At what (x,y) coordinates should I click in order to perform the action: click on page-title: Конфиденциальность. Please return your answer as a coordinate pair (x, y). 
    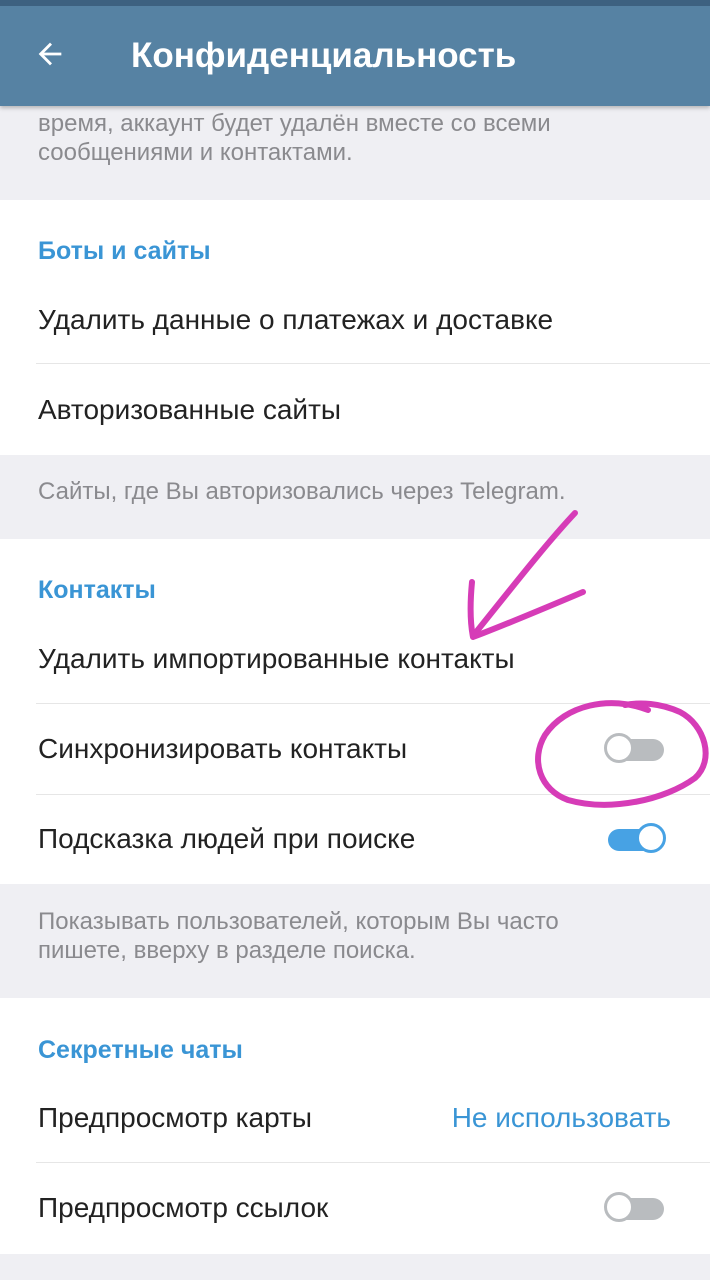
    Looking at the image, I should click on (324, 55).